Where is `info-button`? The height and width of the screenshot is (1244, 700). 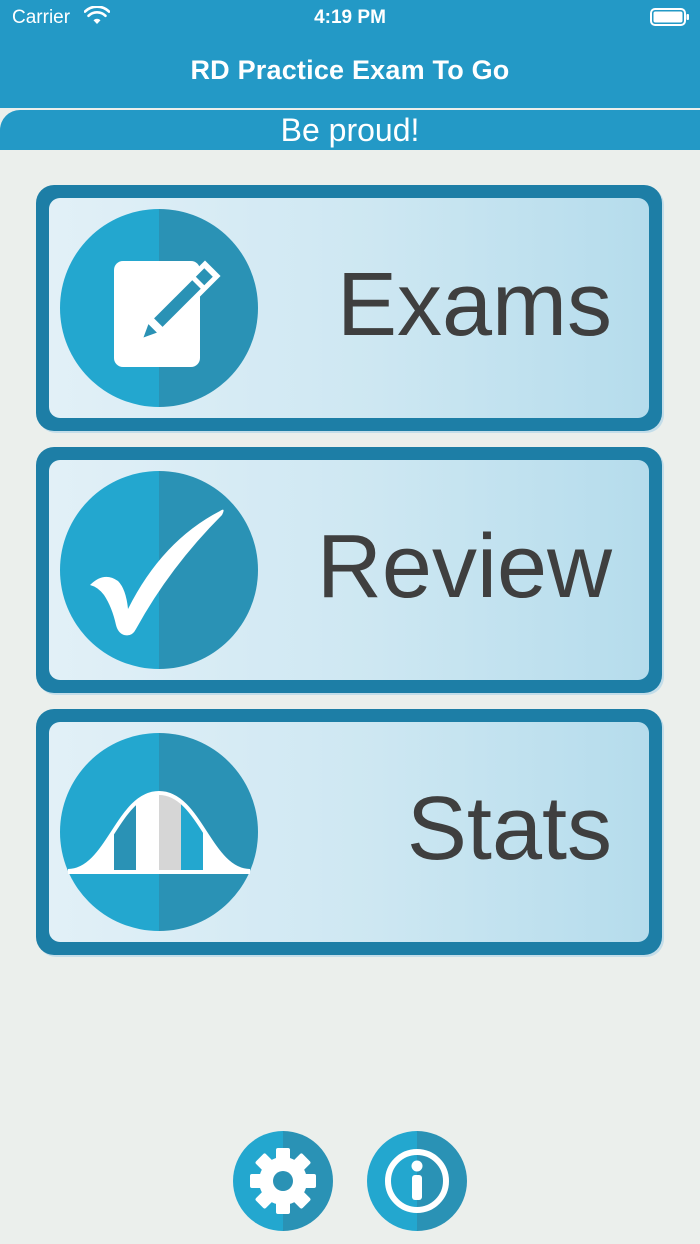 info-button is located at coordinates (417, 1181).